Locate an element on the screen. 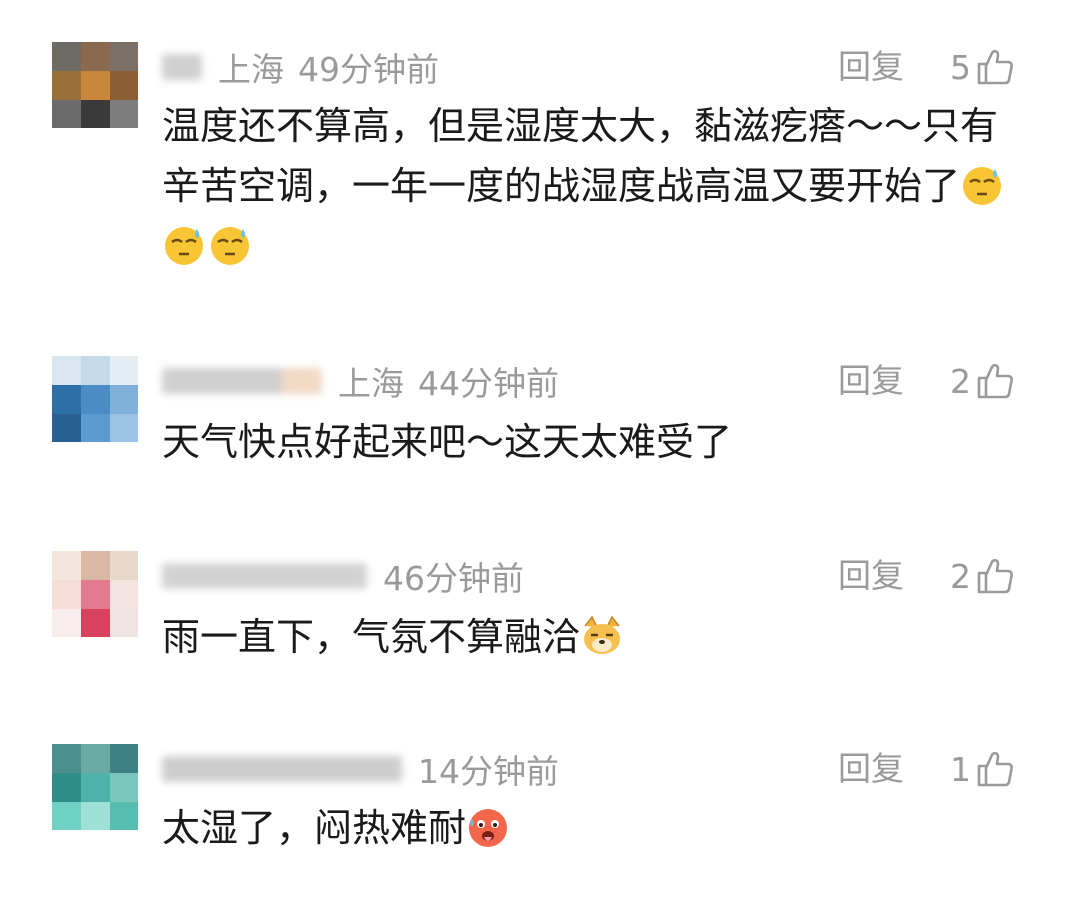 The width and height of the screenshot is (1080, 899). timestamp: 14分钟前 is located at coordinates (488, 771).